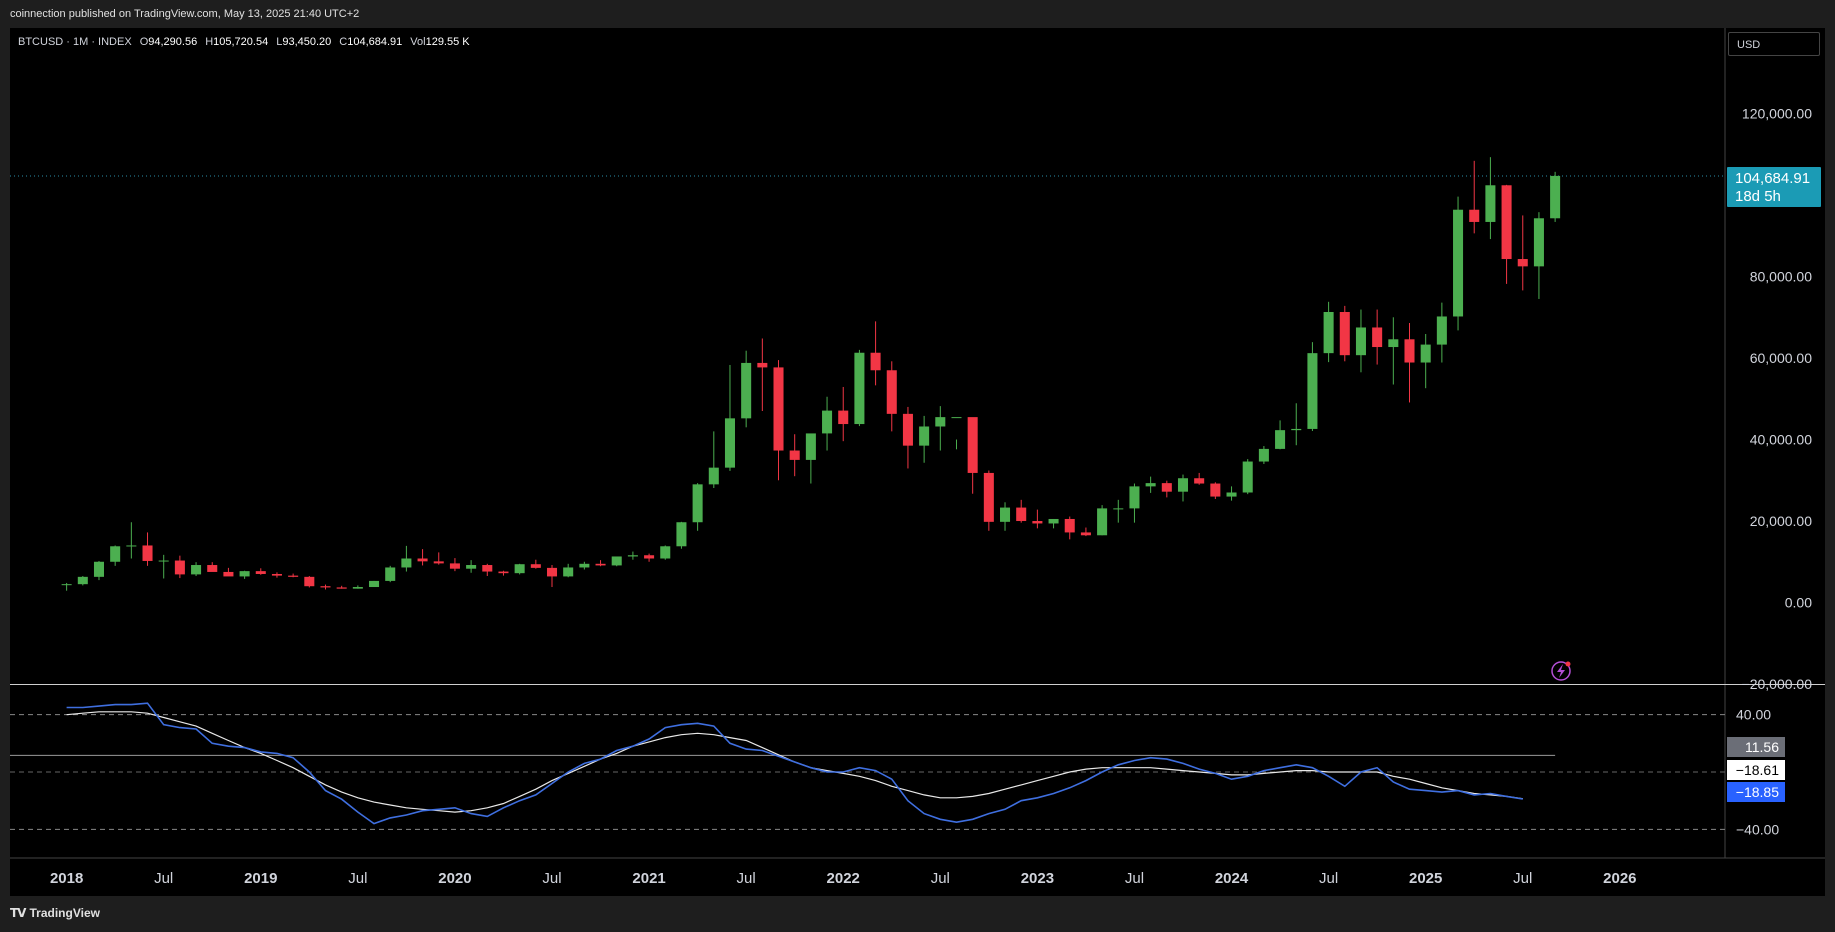  I want to click on footer-bar: TV TradingView, so click(917, 914).